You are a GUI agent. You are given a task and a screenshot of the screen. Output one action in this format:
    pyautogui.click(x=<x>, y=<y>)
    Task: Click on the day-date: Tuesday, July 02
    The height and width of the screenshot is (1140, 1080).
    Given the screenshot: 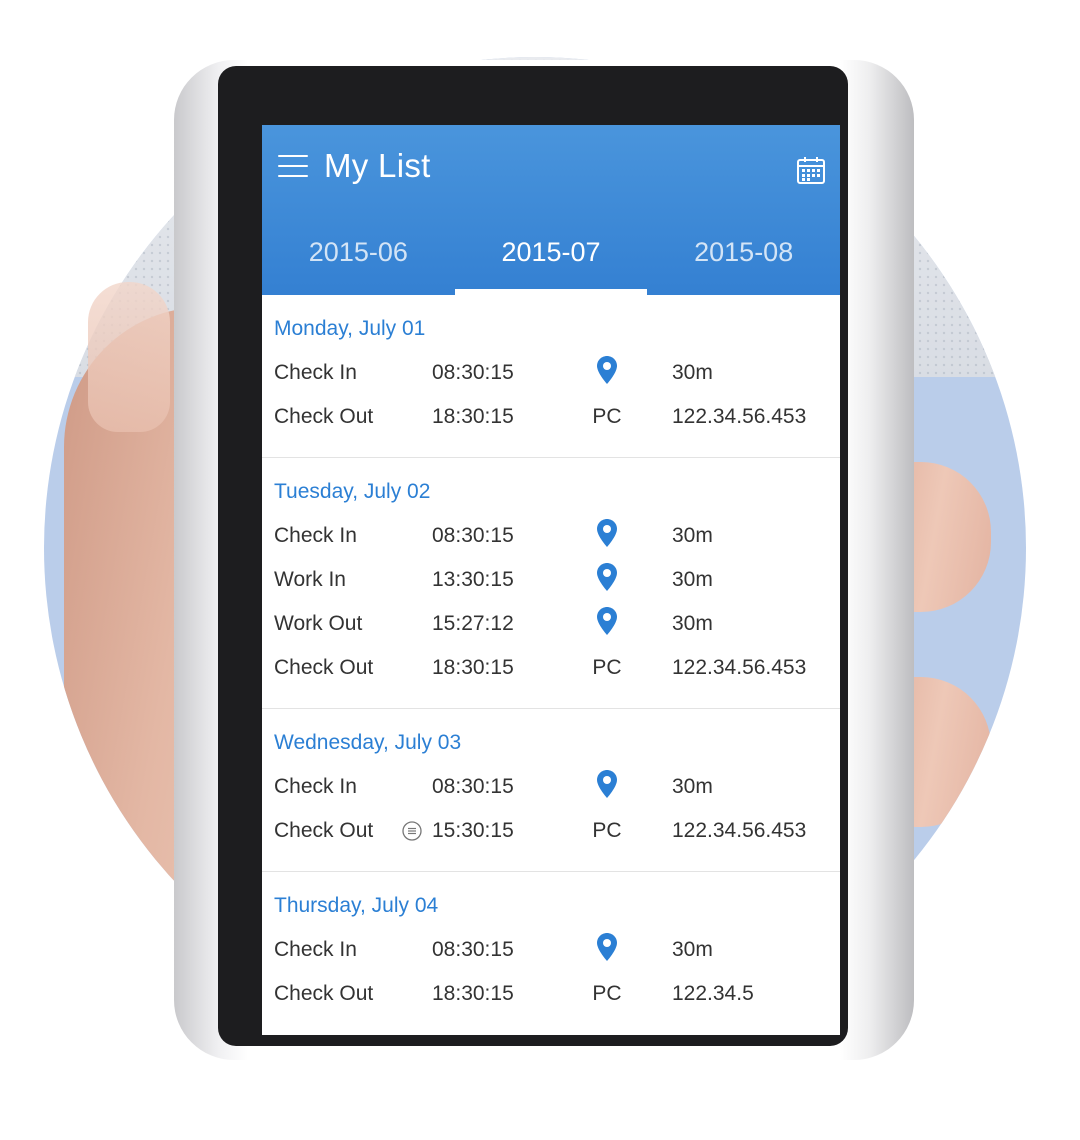 What is the action you would take?
    pyautogui.click(x=352, y=491)
    